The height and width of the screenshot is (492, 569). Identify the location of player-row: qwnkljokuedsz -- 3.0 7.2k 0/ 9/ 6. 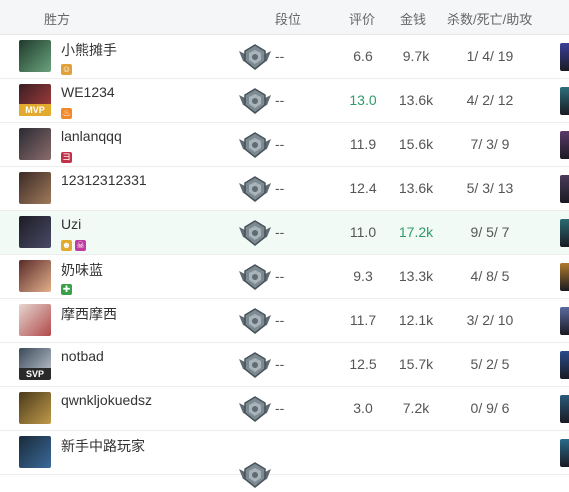
(284, 409).